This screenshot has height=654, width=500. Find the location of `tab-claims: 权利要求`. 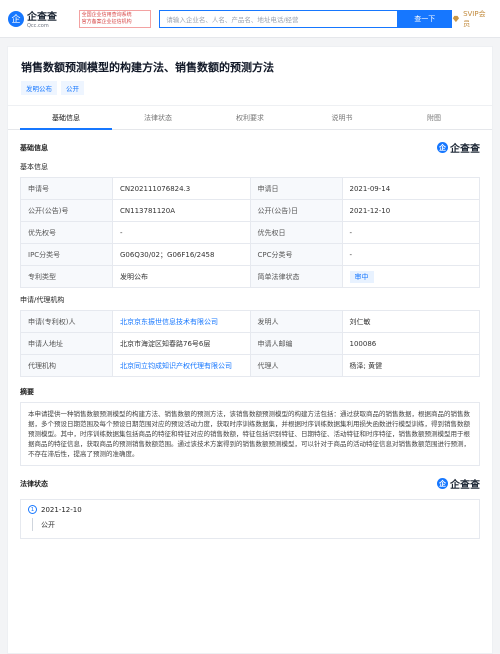

tab-claims: 权利要求 is located at coordinates (250, 118).